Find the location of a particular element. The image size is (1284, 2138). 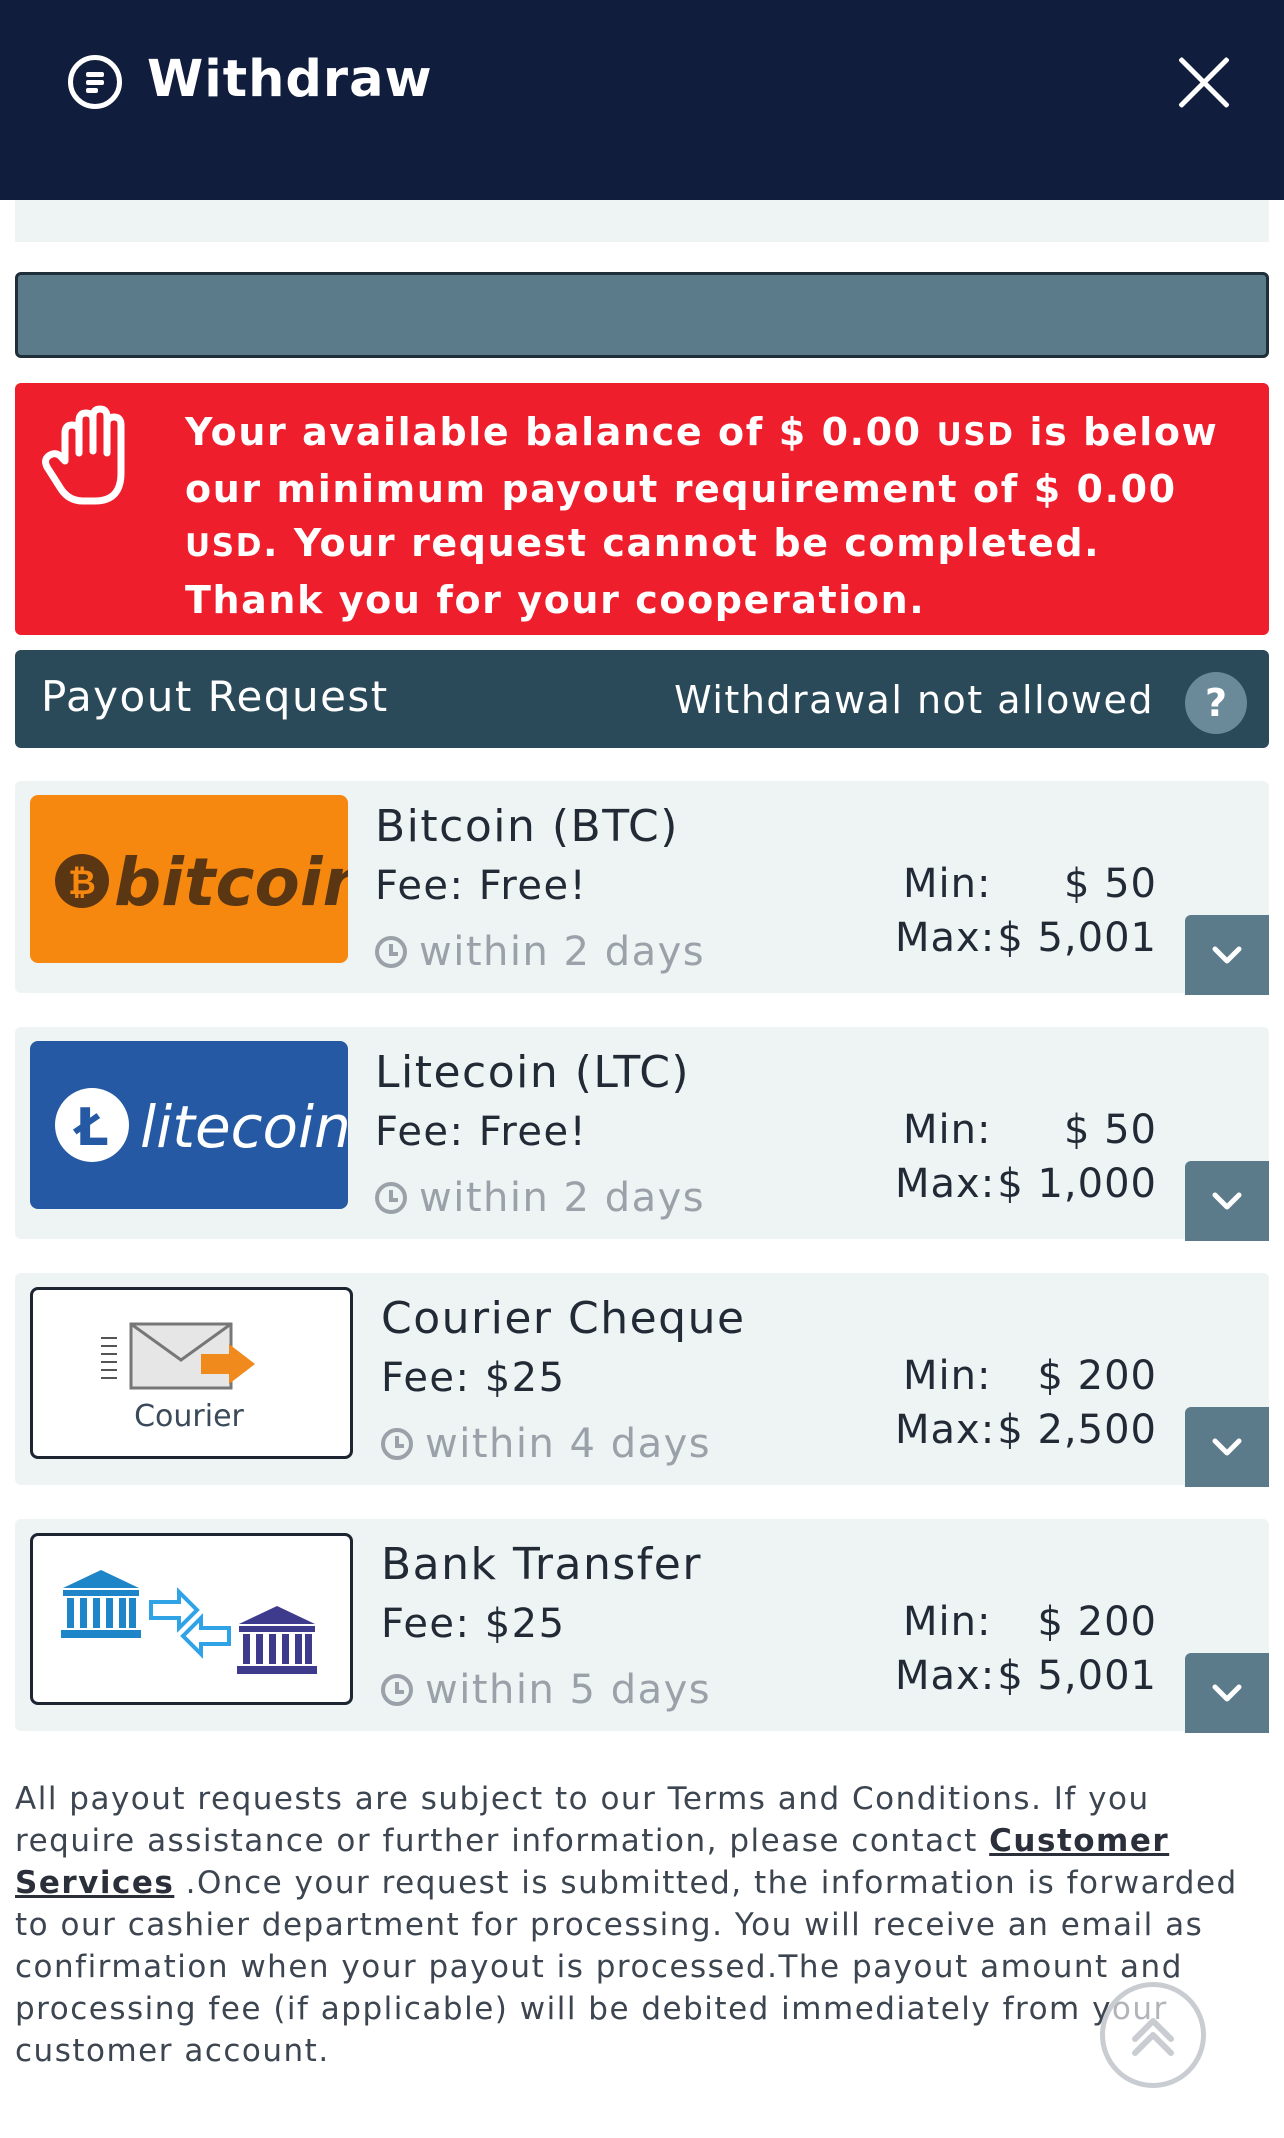

info-bar is located at coordinates (642, 315).